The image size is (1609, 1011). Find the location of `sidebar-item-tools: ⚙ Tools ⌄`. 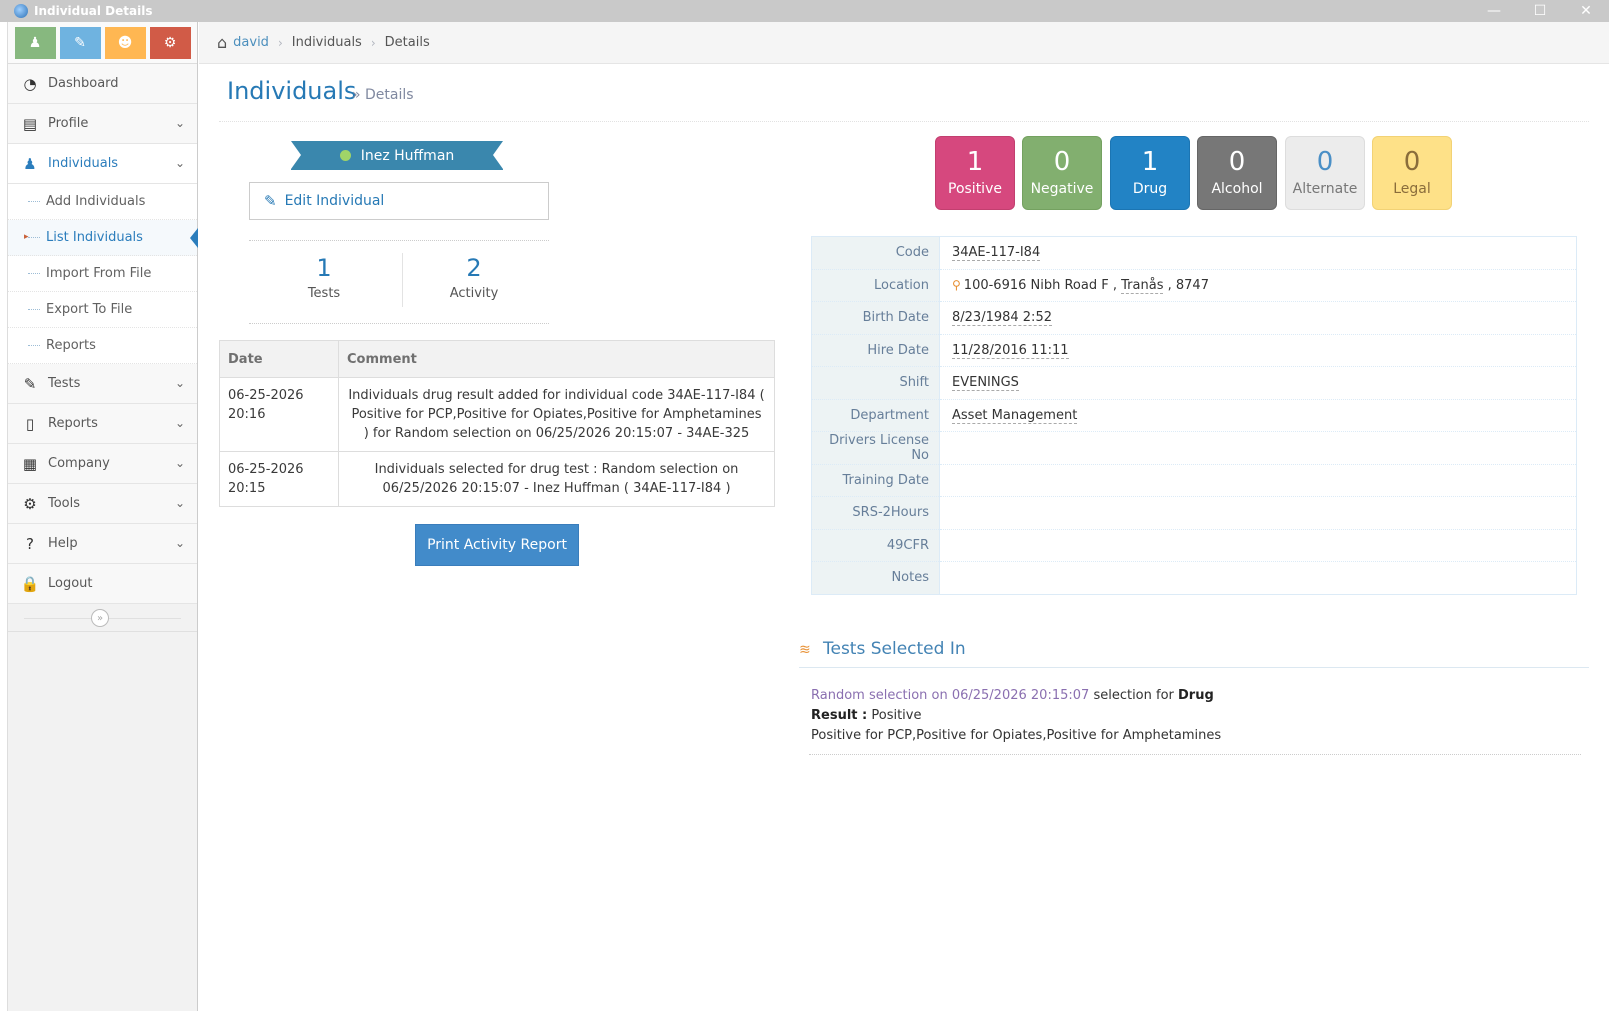

sidebar-item-tools: ⚙ Tools ⌄ is located at coordinates (102, 504).